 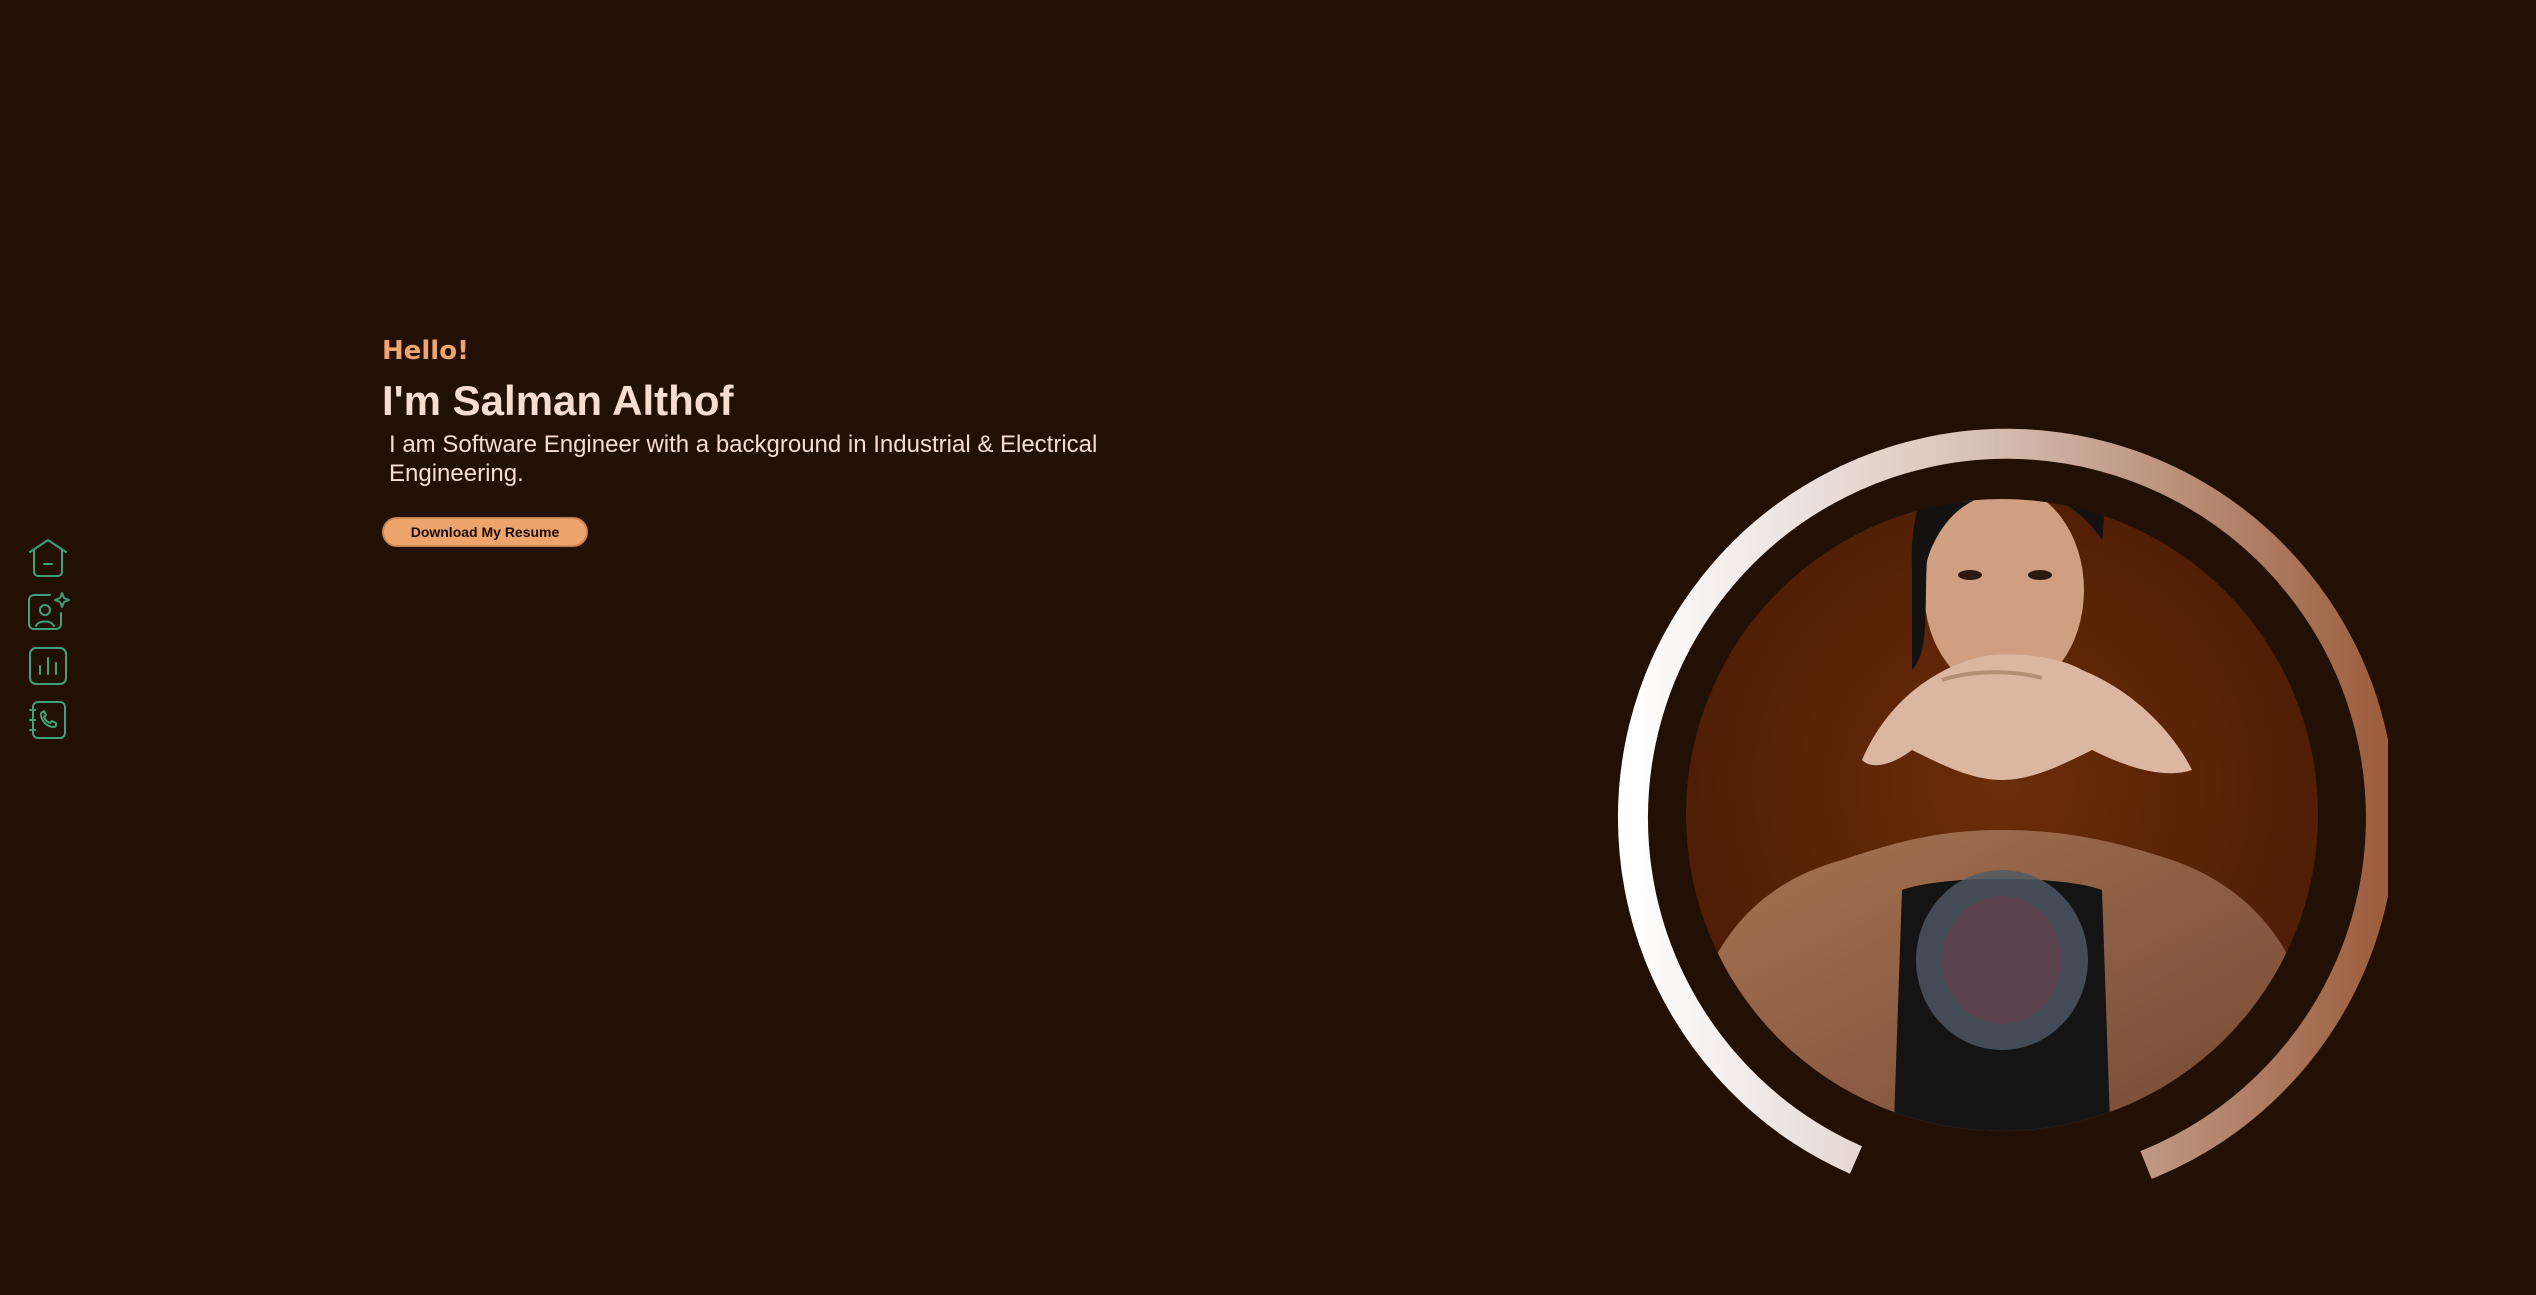 What do you see at coordinates (425, 351) in the screenshot?
I see `greeting: Hello!` at bounding box center [425, 351].